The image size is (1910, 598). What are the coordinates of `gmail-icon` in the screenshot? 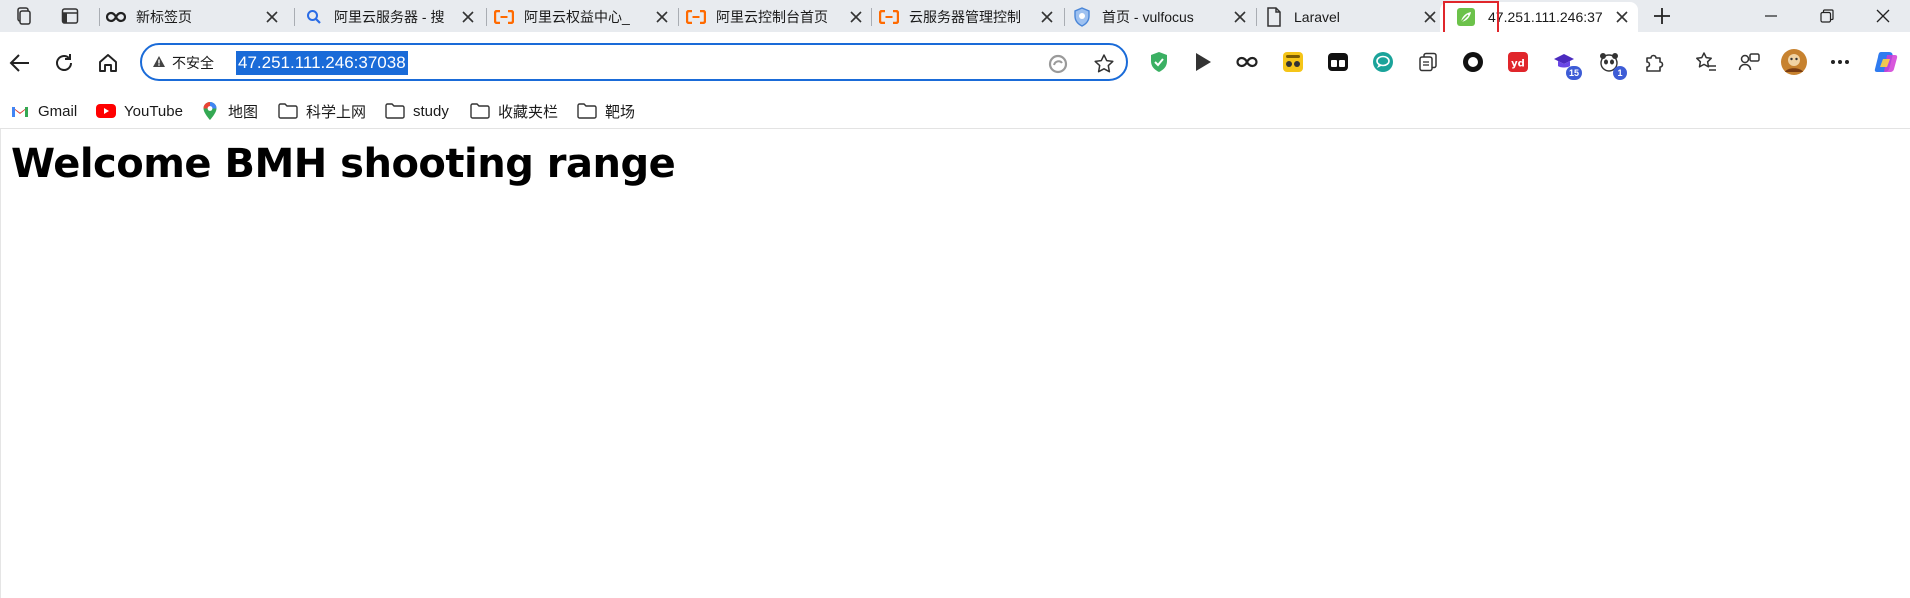 It's located at (20, 111).